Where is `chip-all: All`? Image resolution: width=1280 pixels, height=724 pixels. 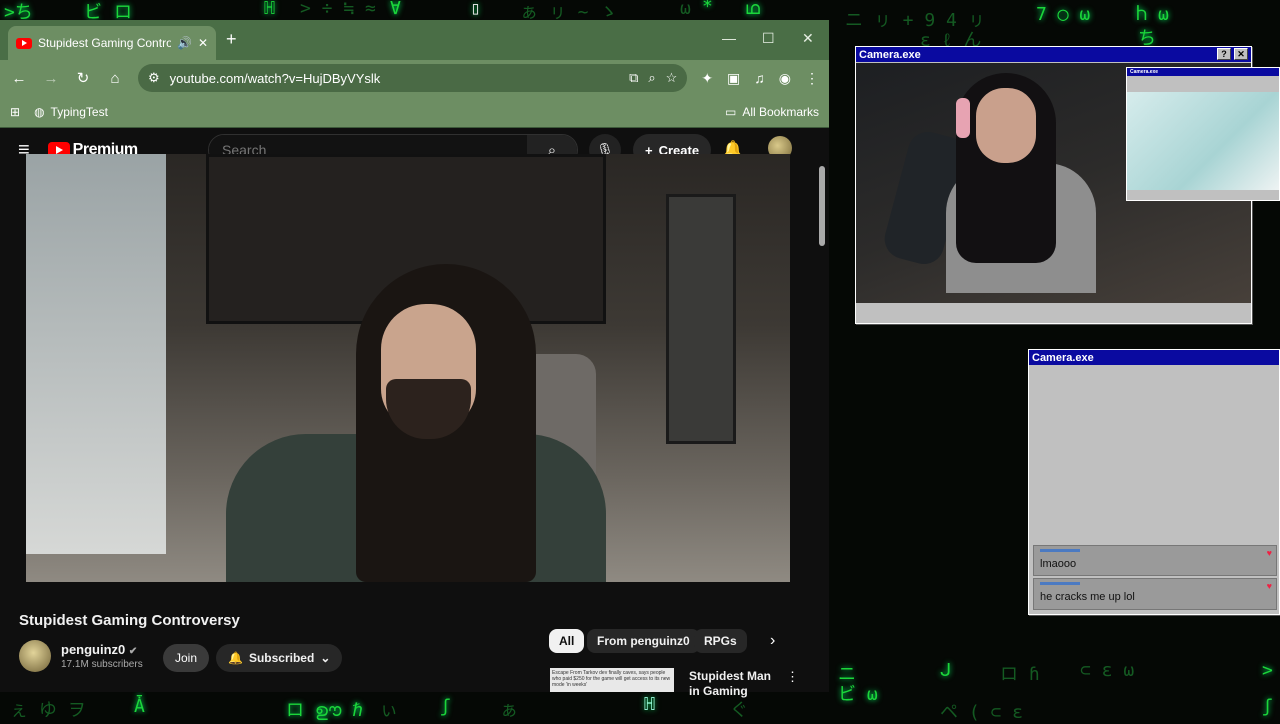 chip-all: All is located at coordinates (567, 641).